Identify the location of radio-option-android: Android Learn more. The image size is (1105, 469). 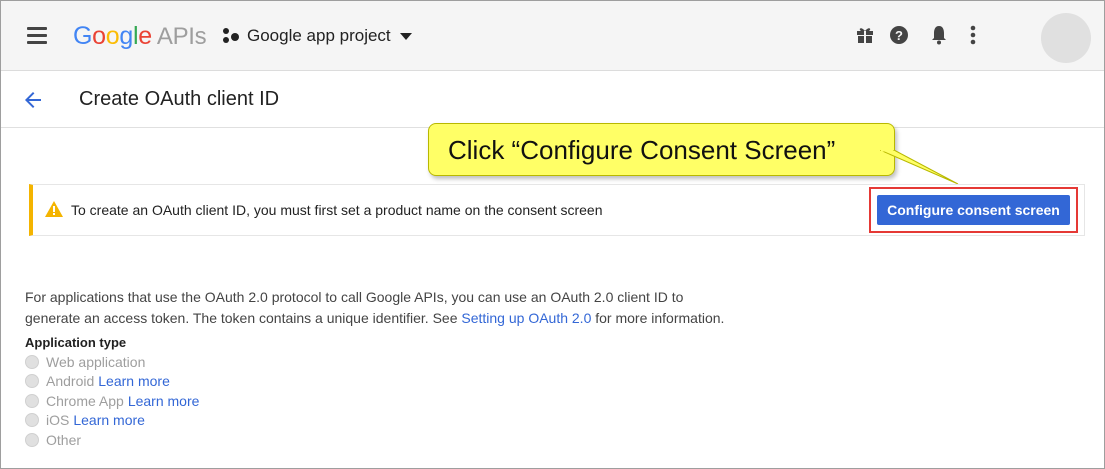
(112, 382).